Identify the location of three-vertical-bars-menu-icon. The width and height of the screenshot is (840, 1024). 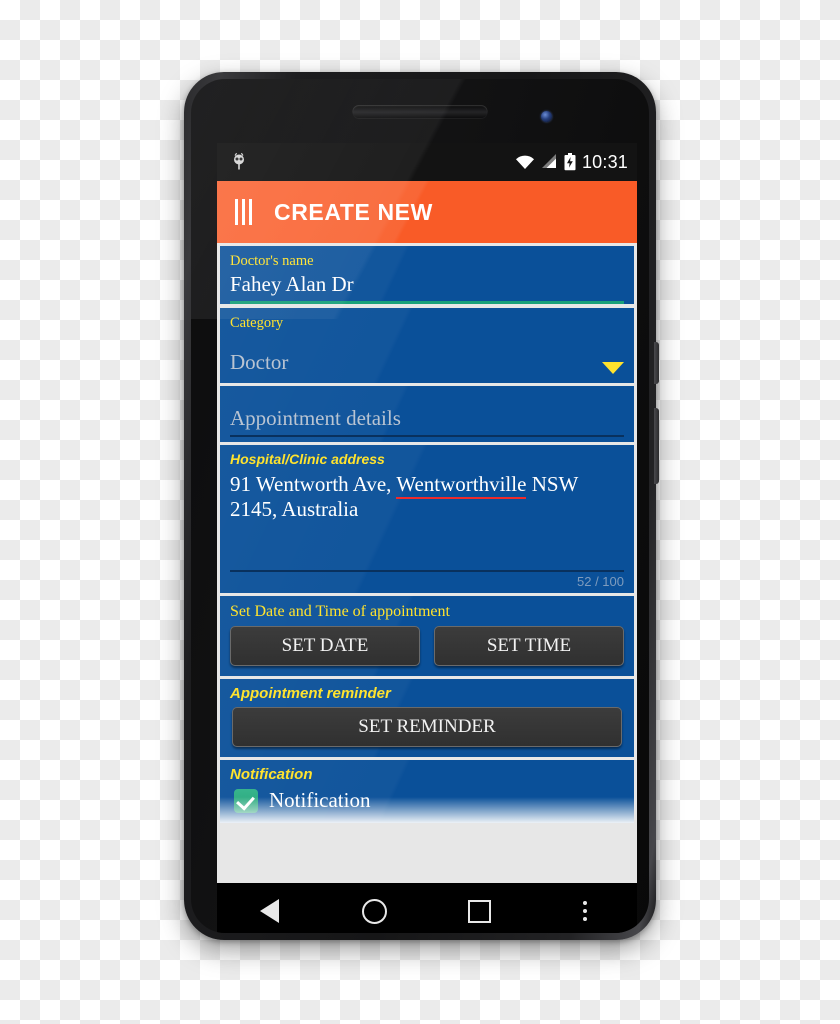
(243, 212).